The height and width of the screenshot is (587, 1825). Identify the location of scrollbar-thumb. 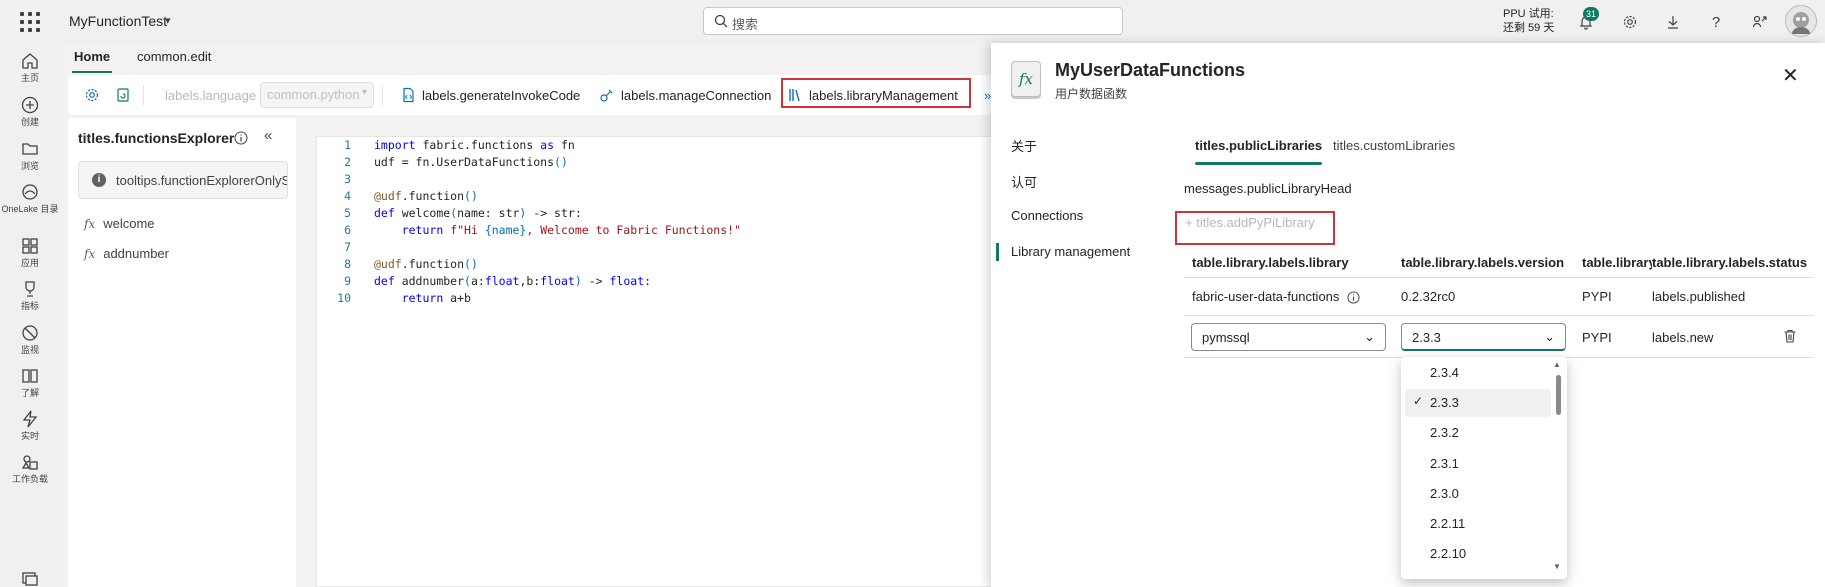
(1558, 395).